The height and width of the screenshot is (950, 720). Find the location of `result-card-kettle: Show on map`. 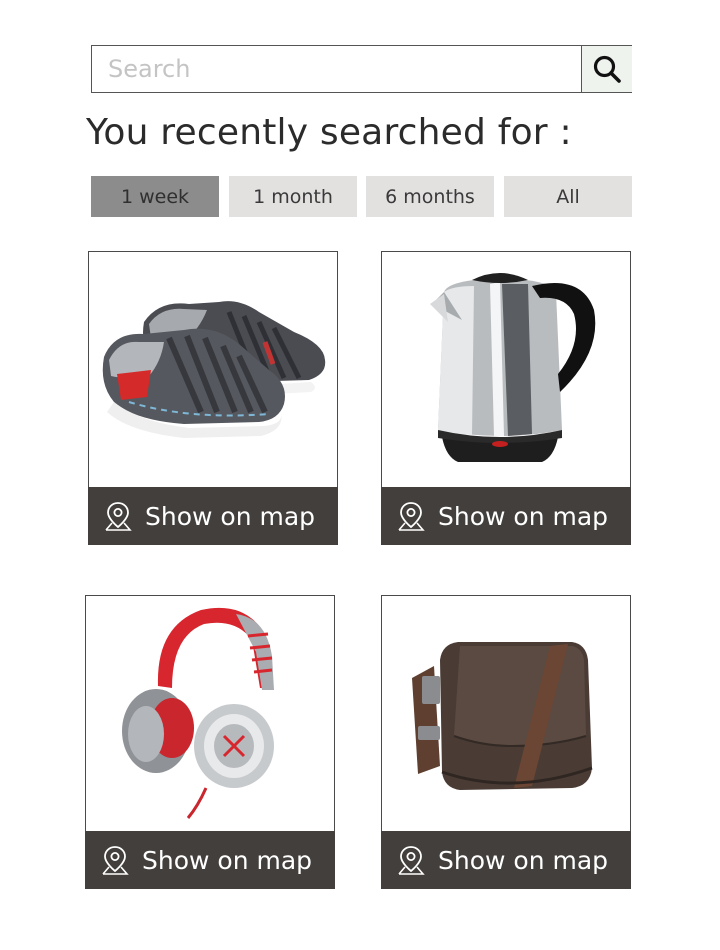

result-card-kettle: Show on map is located at coordinates (506, 398).